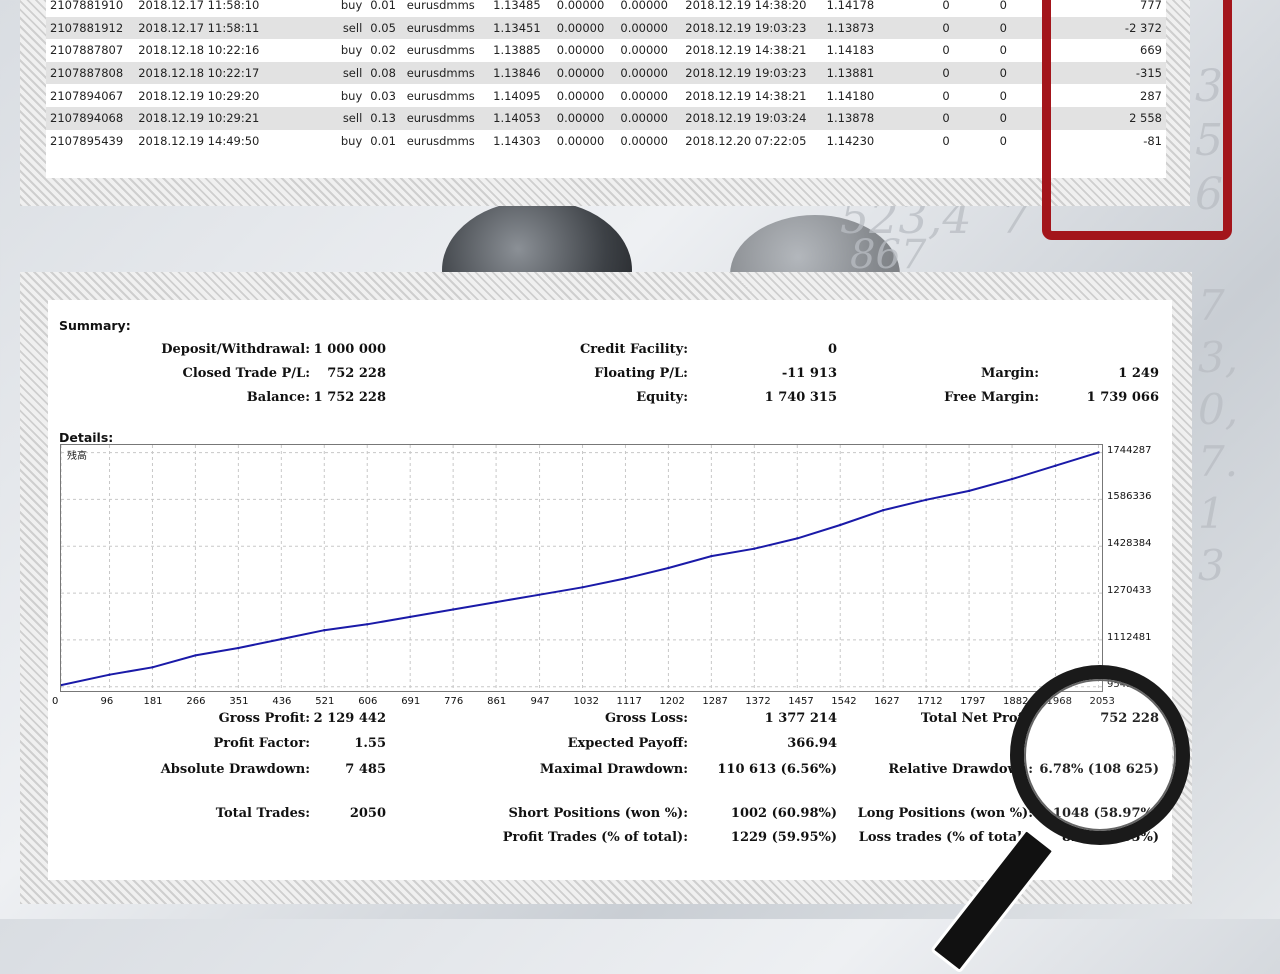 The image size is (1280, 974). Describe the element at coordinates (383, 140) in the screenshot. I see `trade-cell-size: 0.01` at that location.